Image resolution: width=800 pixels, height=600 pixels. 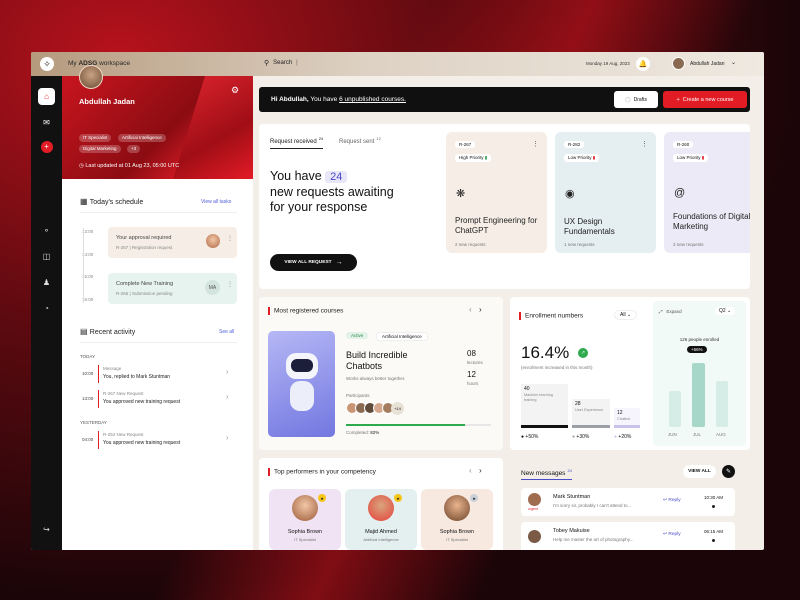 I want to click on unread-dot, so click(x=713, y=540).